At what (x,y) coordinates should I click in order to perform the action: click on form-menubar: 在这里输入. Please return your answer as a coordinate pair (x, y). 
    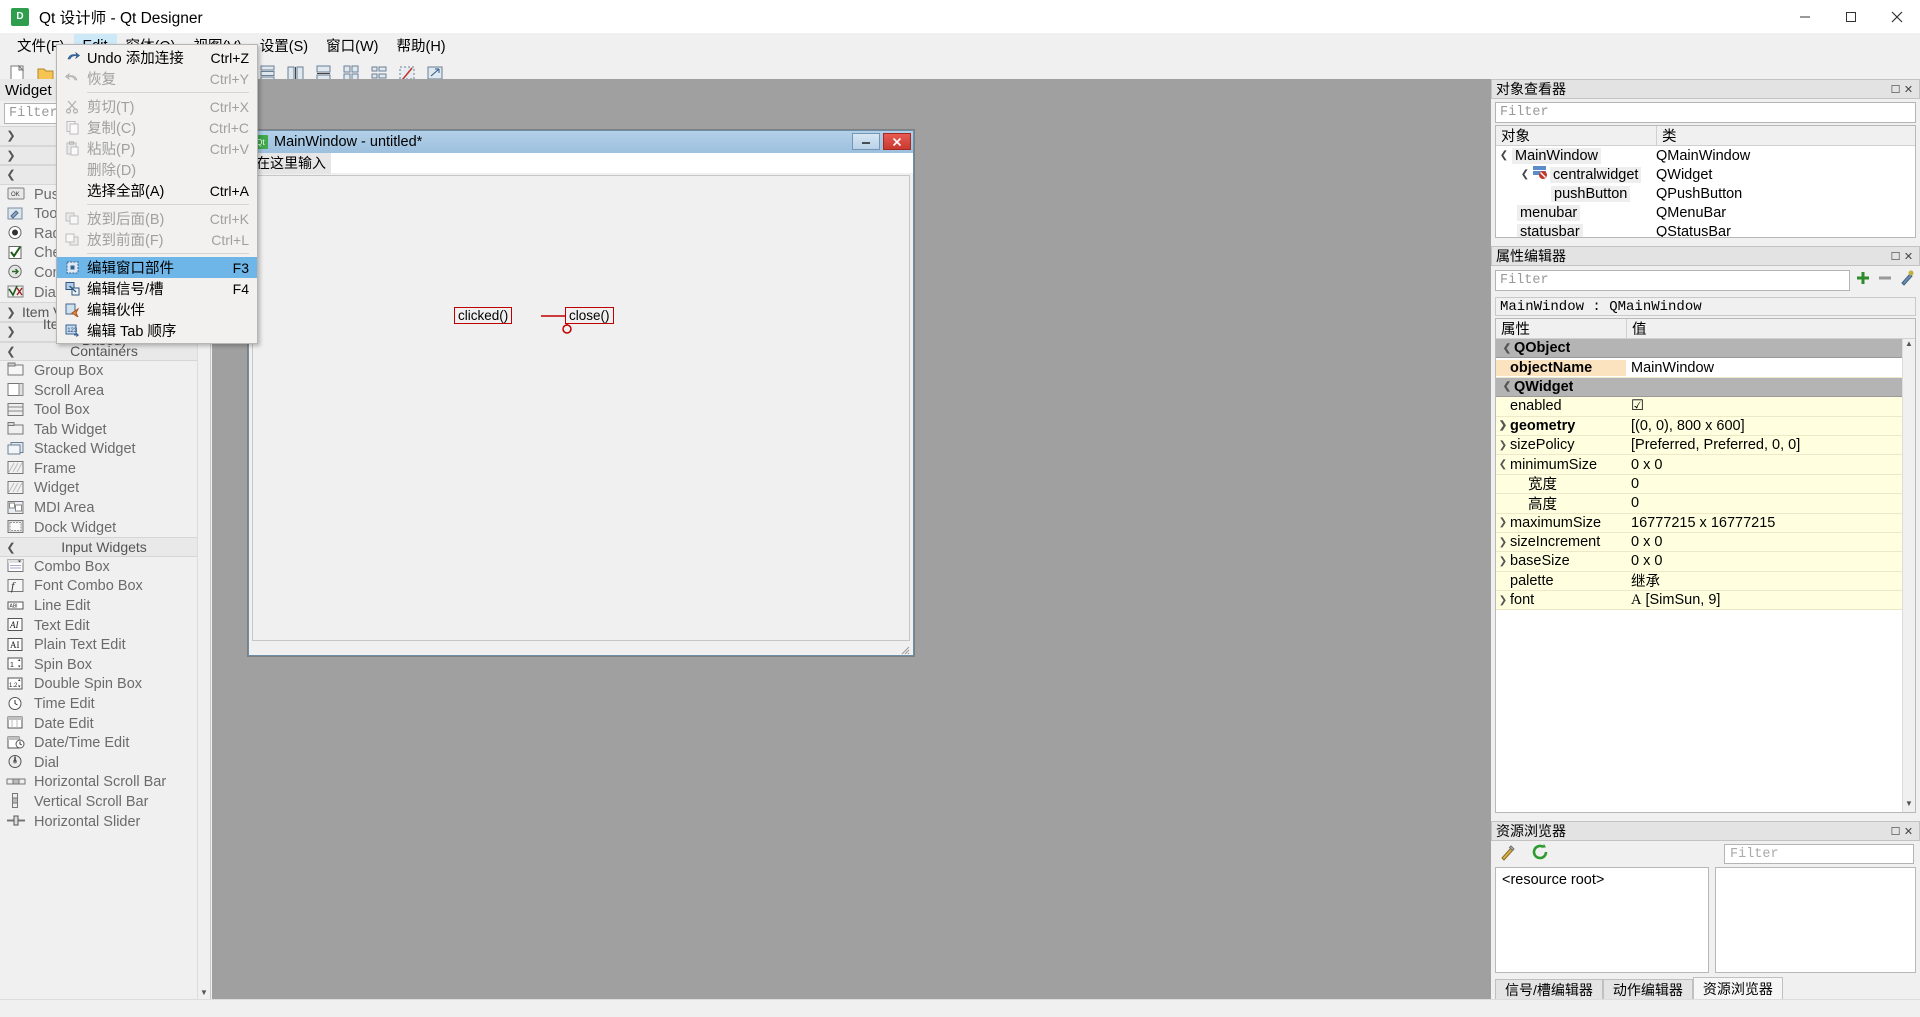
    Looking at the image, I should click on (581, 163).